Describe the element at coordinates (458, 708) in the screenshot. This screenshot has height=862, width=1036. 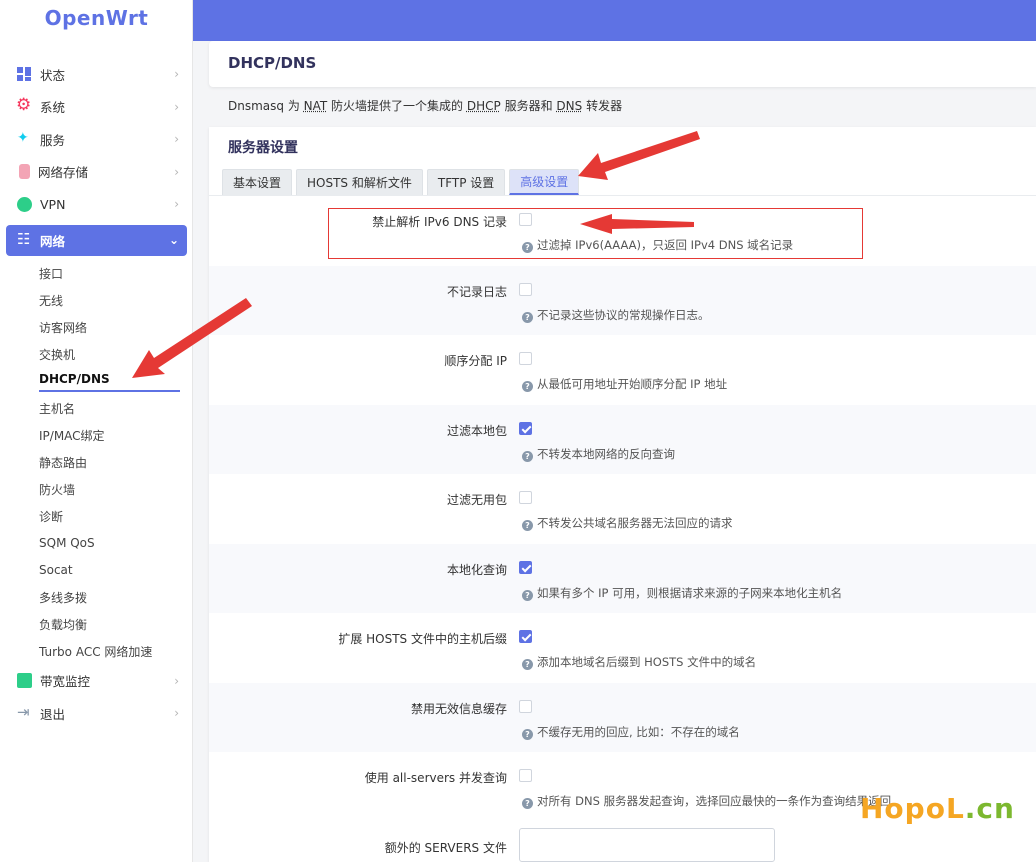
I see `option-label: 禁用无效信息缓存` at that location.